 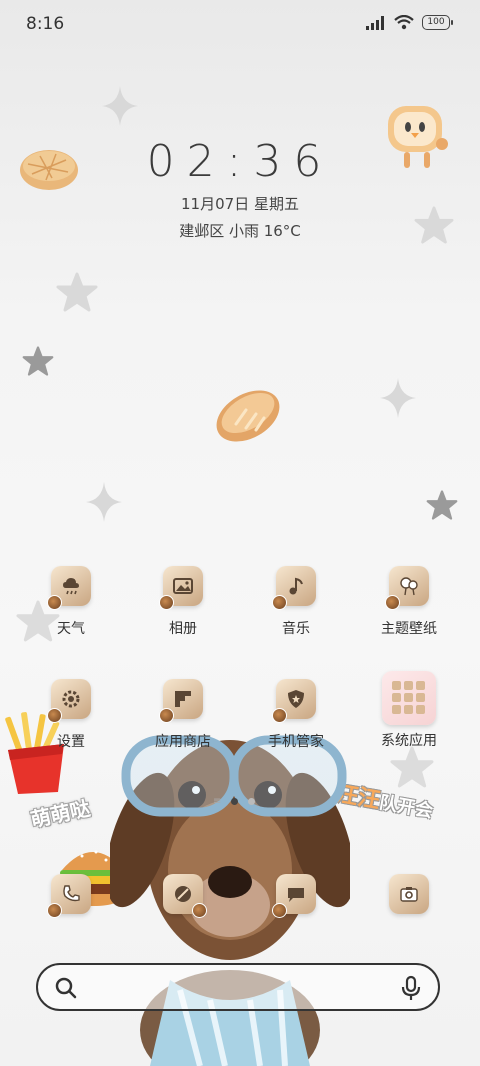 I want to click on page-dot, so click(x=252, y=801).